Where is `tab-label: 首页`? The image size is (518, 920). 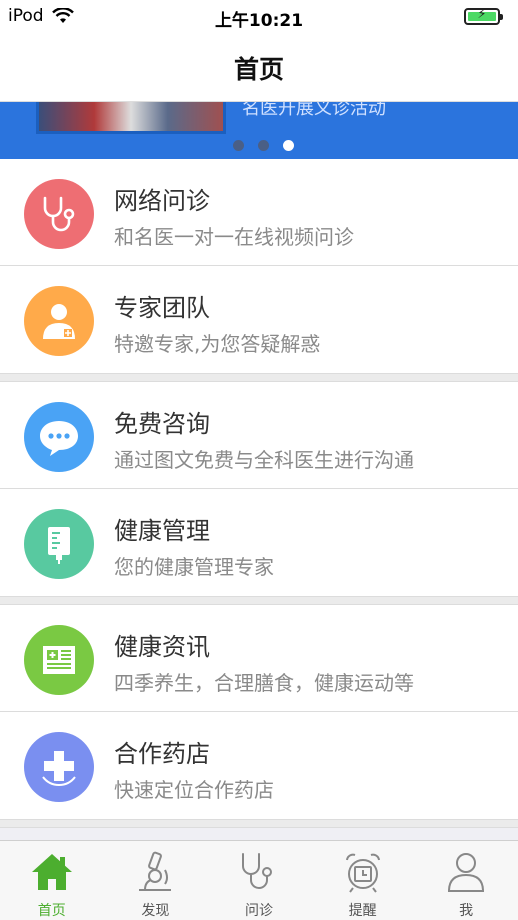 tab-label: 首页 is located at coordinates (51, 911).